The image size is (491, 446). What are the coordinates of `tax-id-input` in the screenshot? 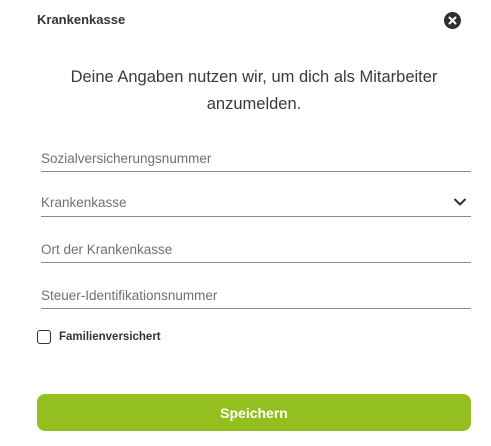 It's located at (256, 295).